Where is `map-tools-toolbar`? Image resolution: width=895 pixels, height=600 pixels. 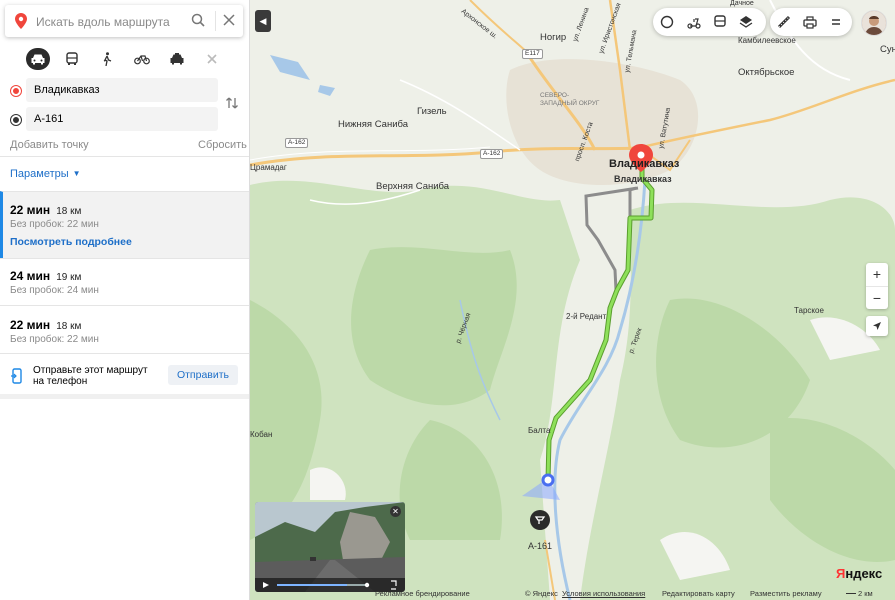 map-tools-toolbar is located at coordinates (811, 22).